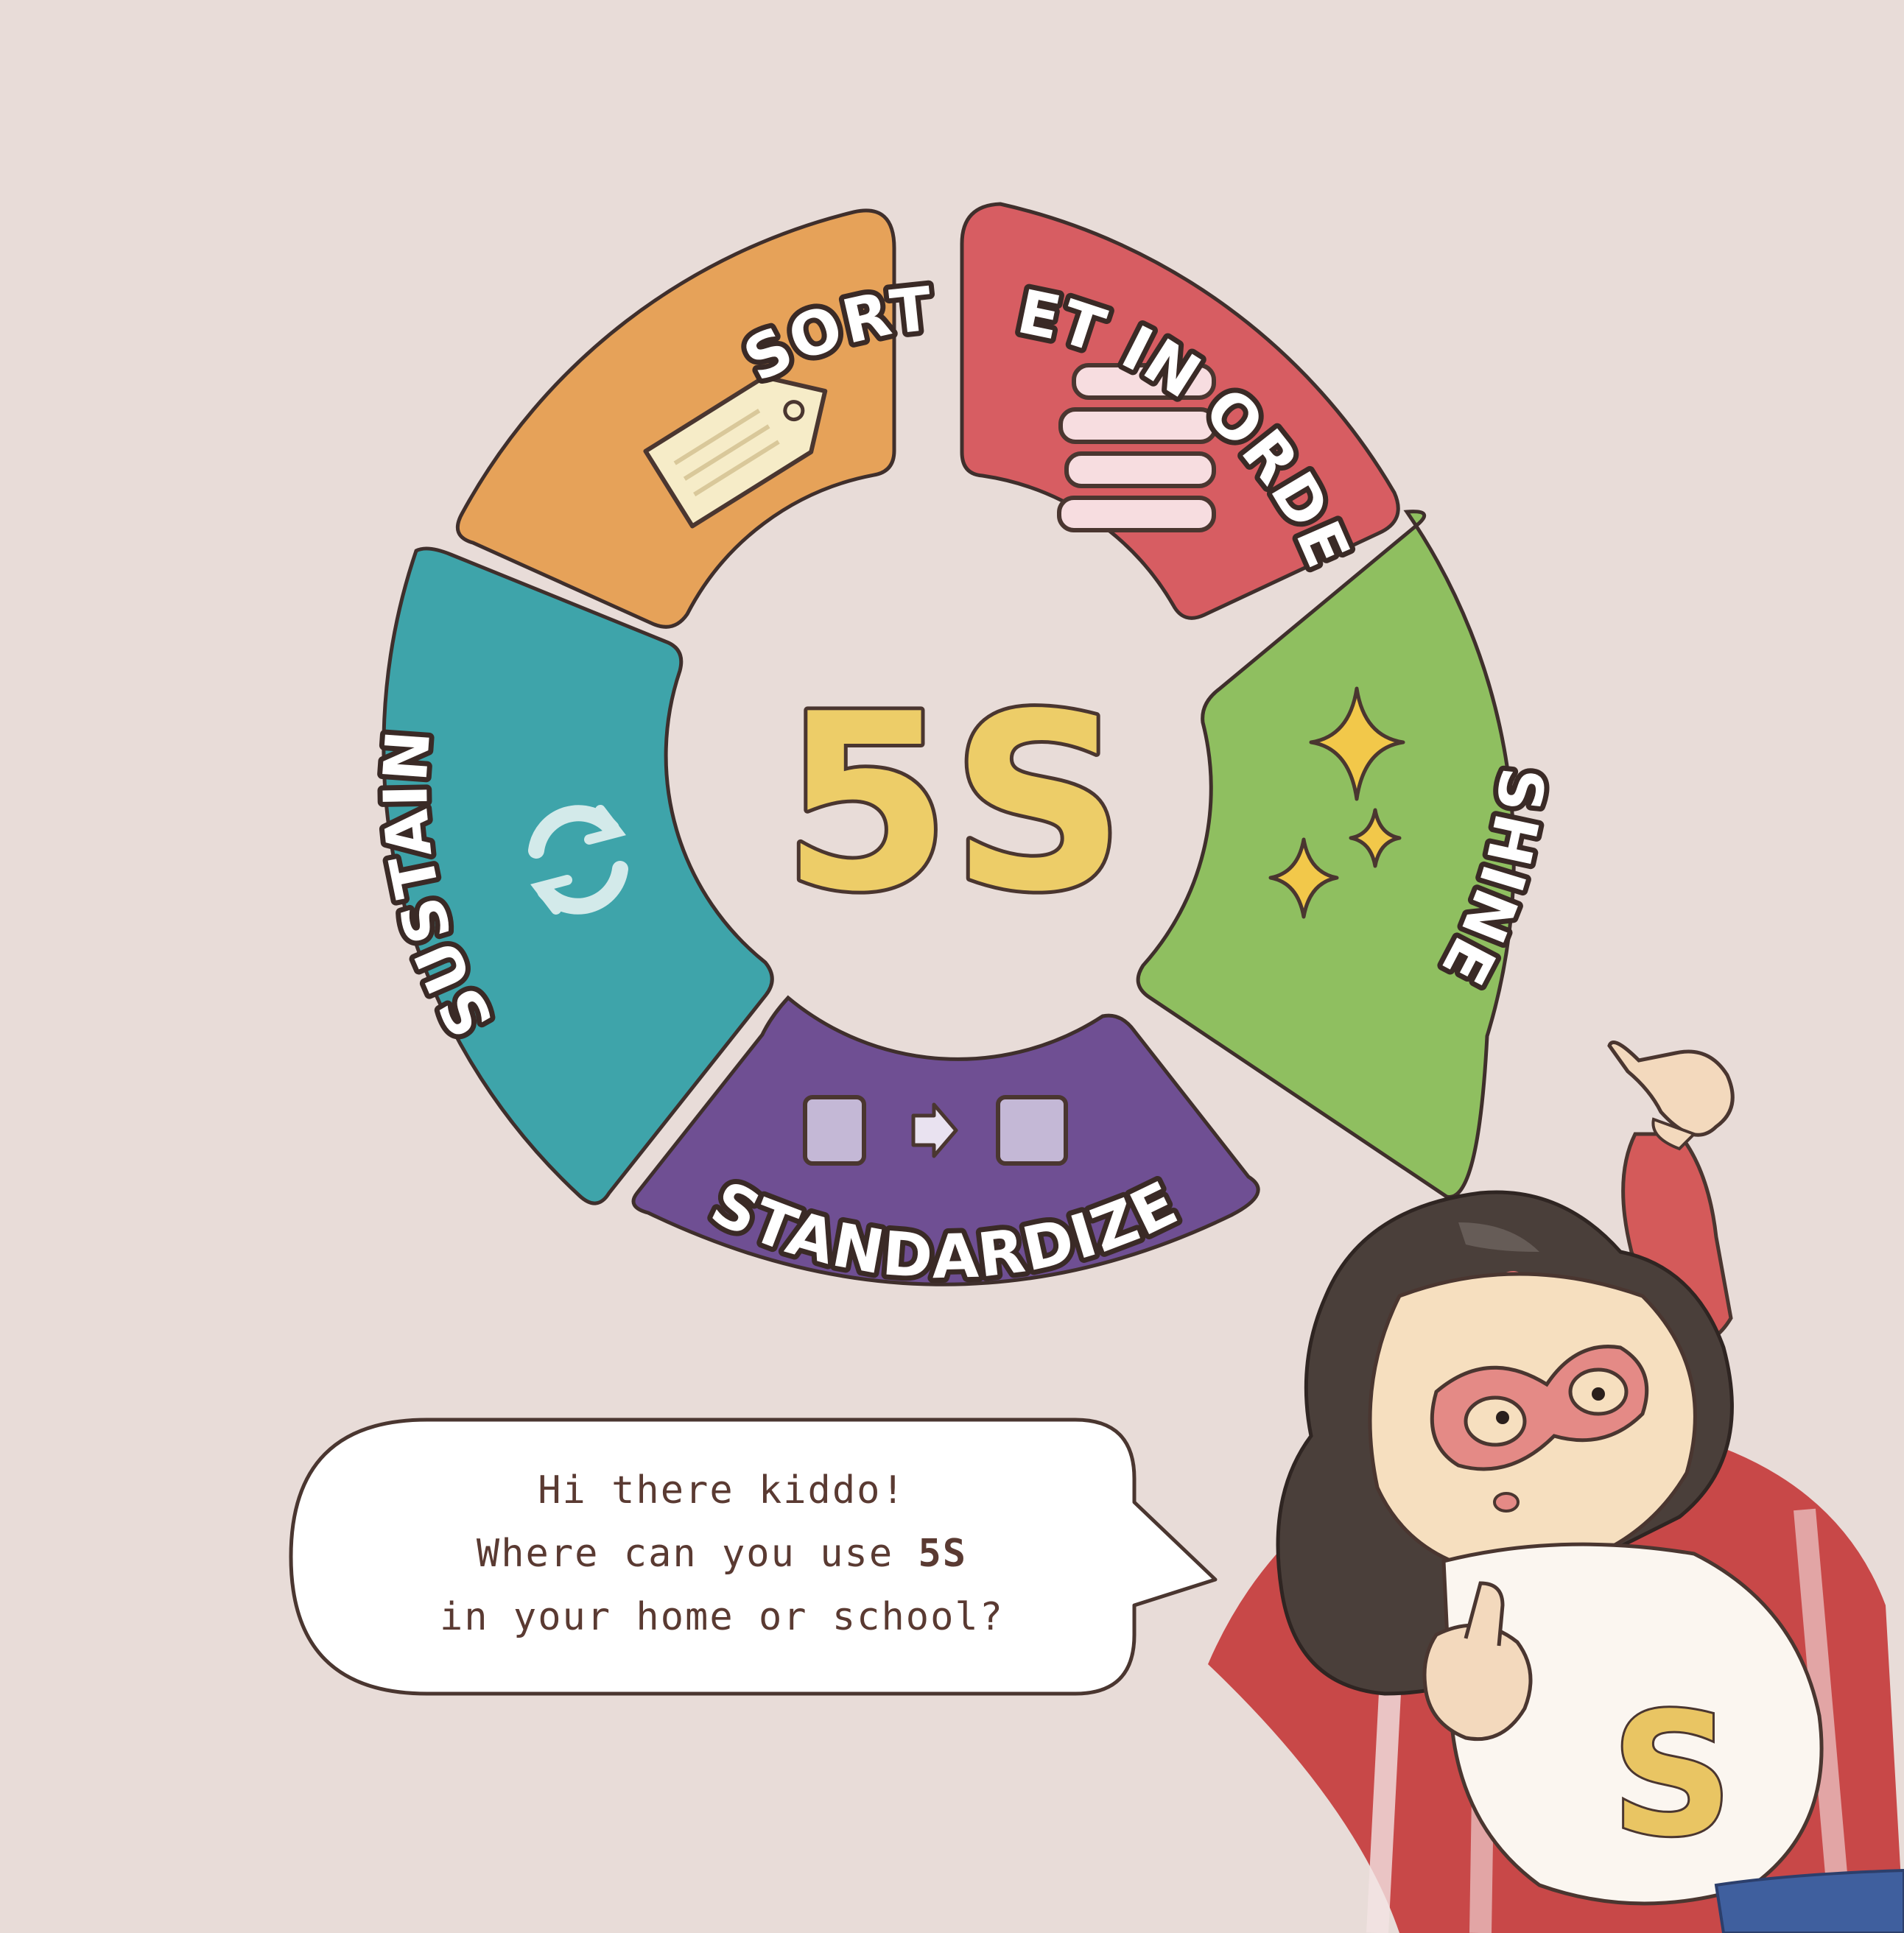  I want to click on shirt-emblem: S, so click(1672, 1776).